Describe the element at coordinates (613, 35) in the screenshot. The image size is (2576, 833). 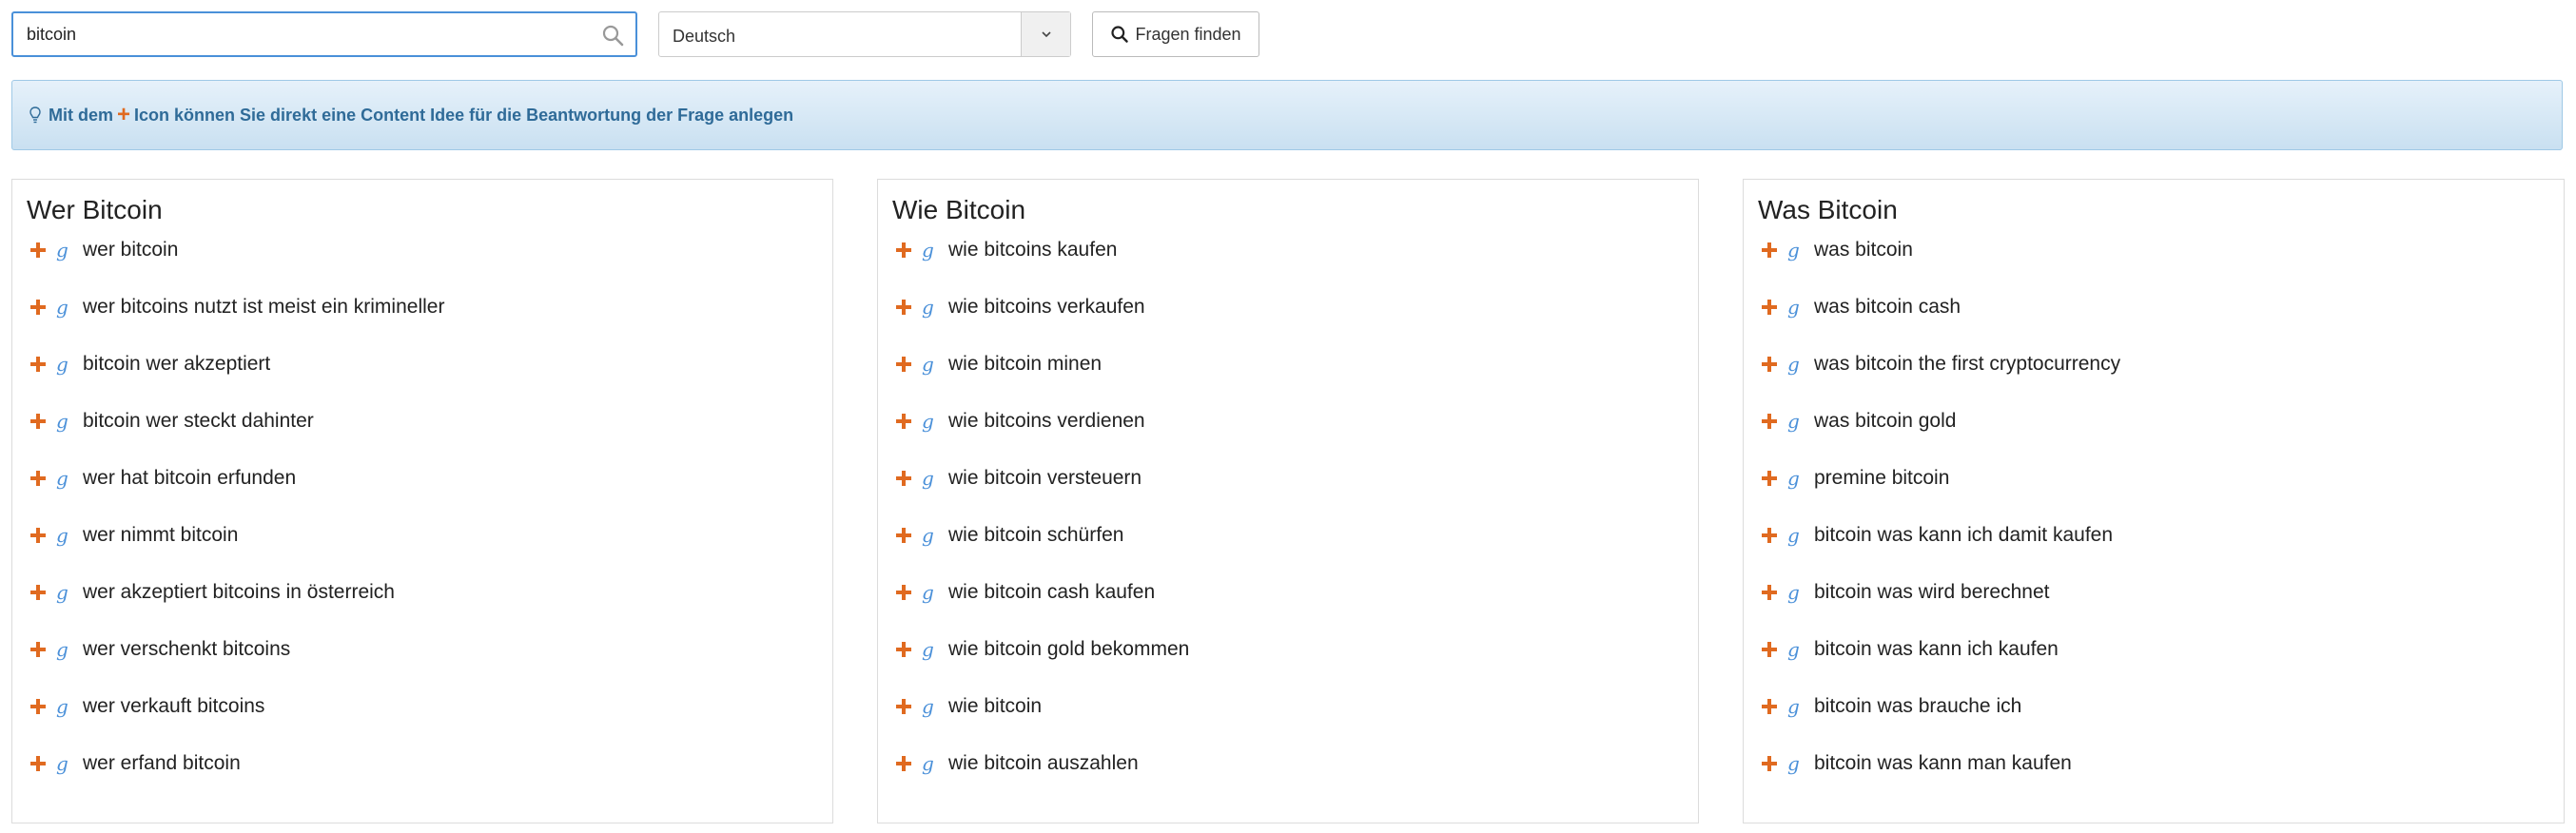
I see `search-icon` at that location.